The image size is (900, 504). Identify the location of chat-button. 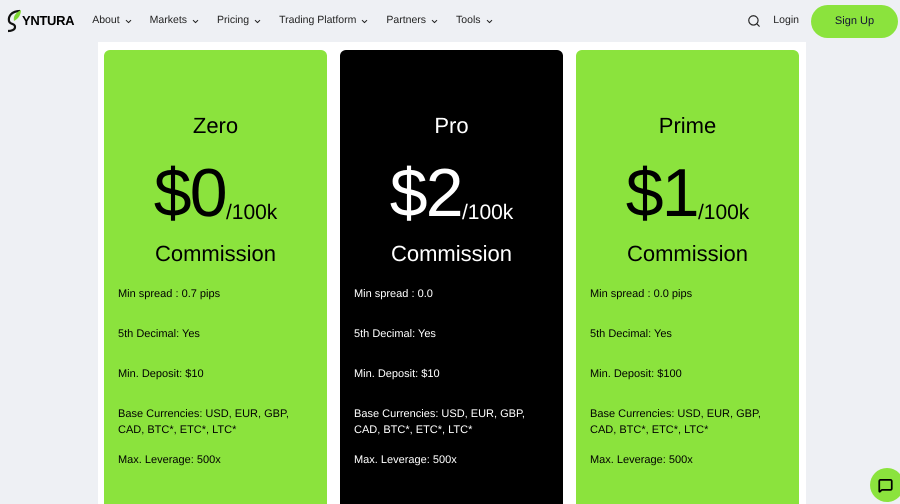
(885, 485).